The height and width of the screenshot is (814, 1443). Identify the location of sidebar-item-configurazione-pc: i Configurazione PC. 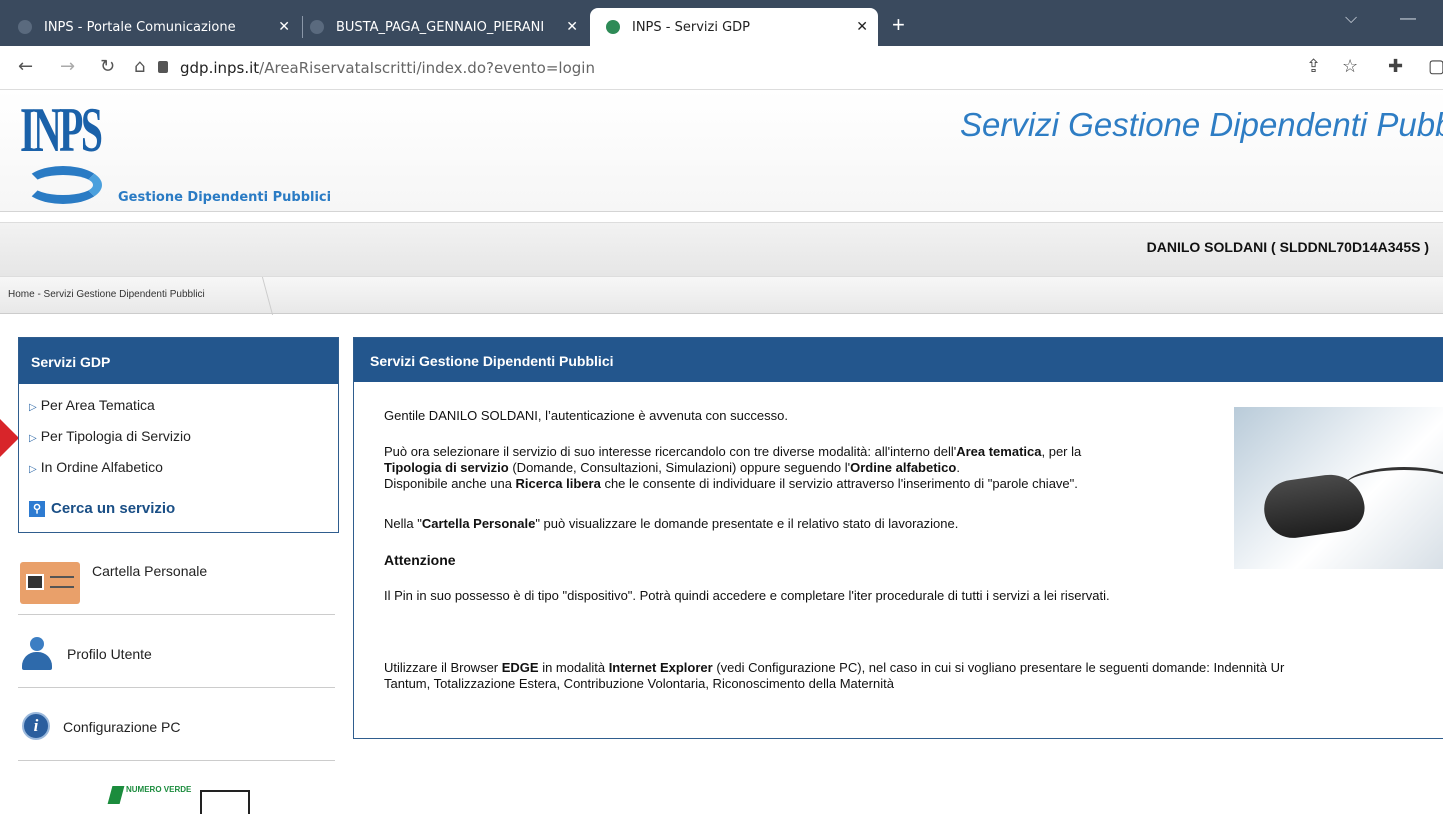
(176, 724).